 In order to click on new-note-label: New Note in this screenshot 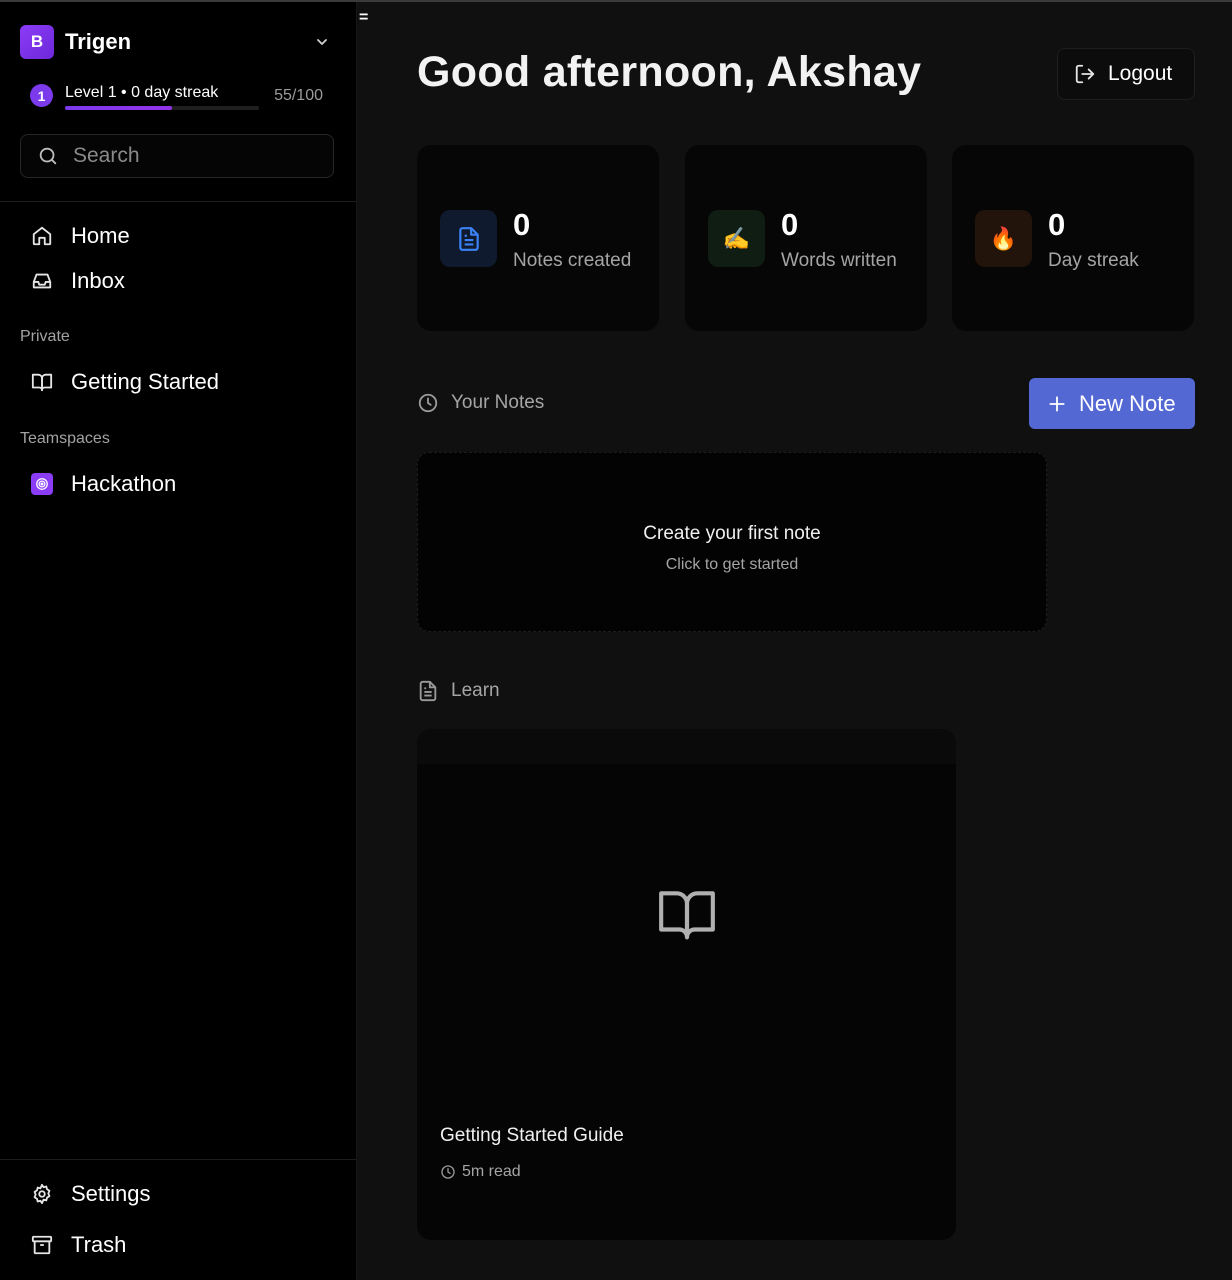, I will do `click(1127, 403)`.